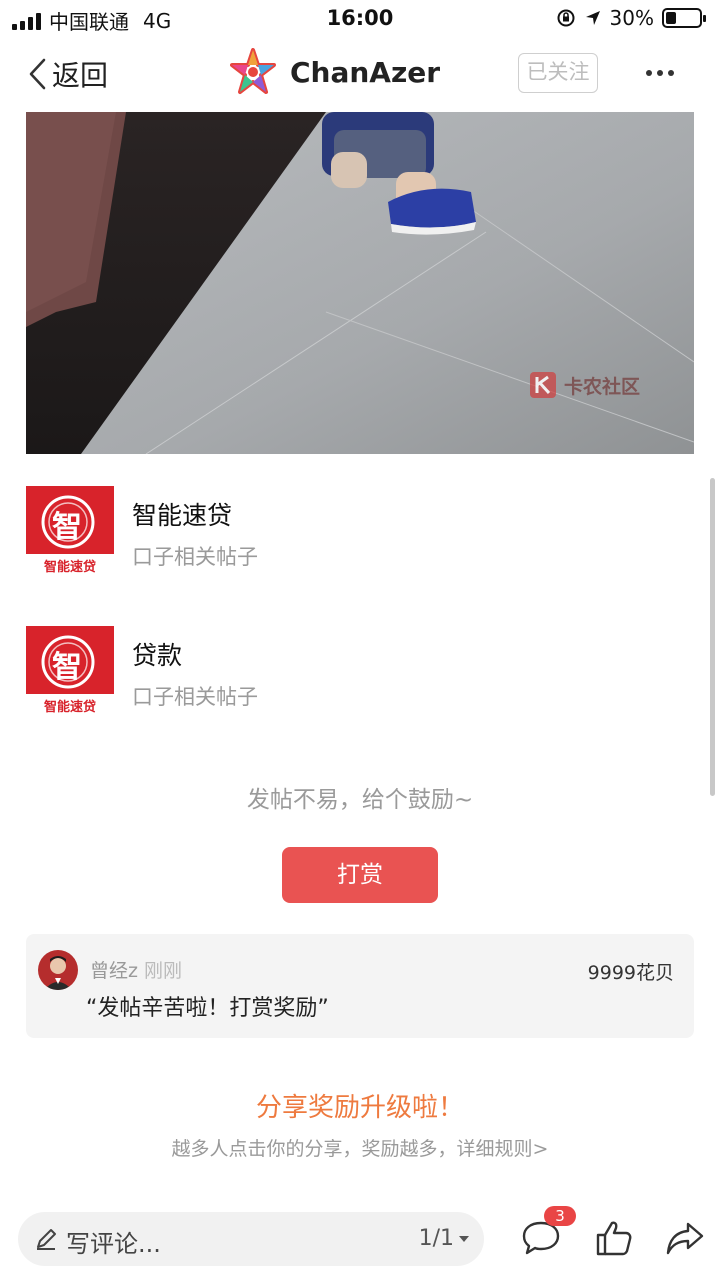  I want to click on reward-username: 曾经z, so click(114, 971).